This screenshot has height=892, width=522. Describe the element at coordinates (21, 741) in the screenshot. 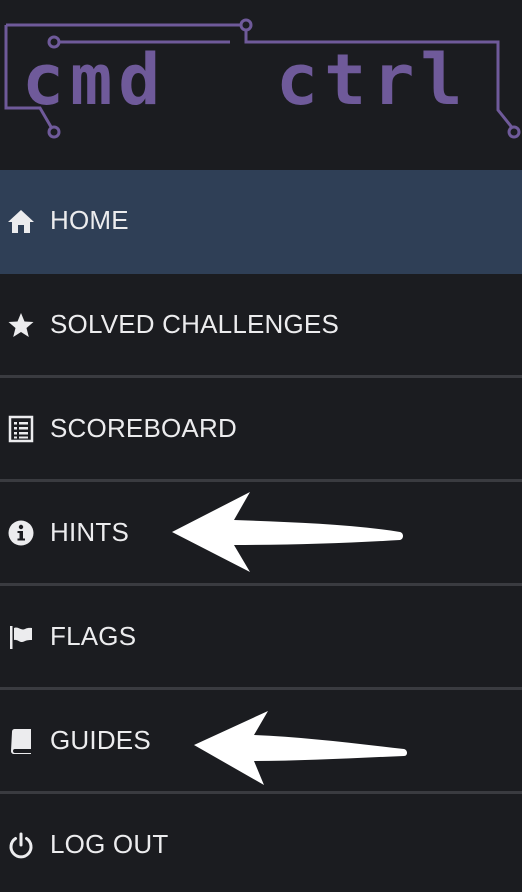

I see `book-icon` at that location.